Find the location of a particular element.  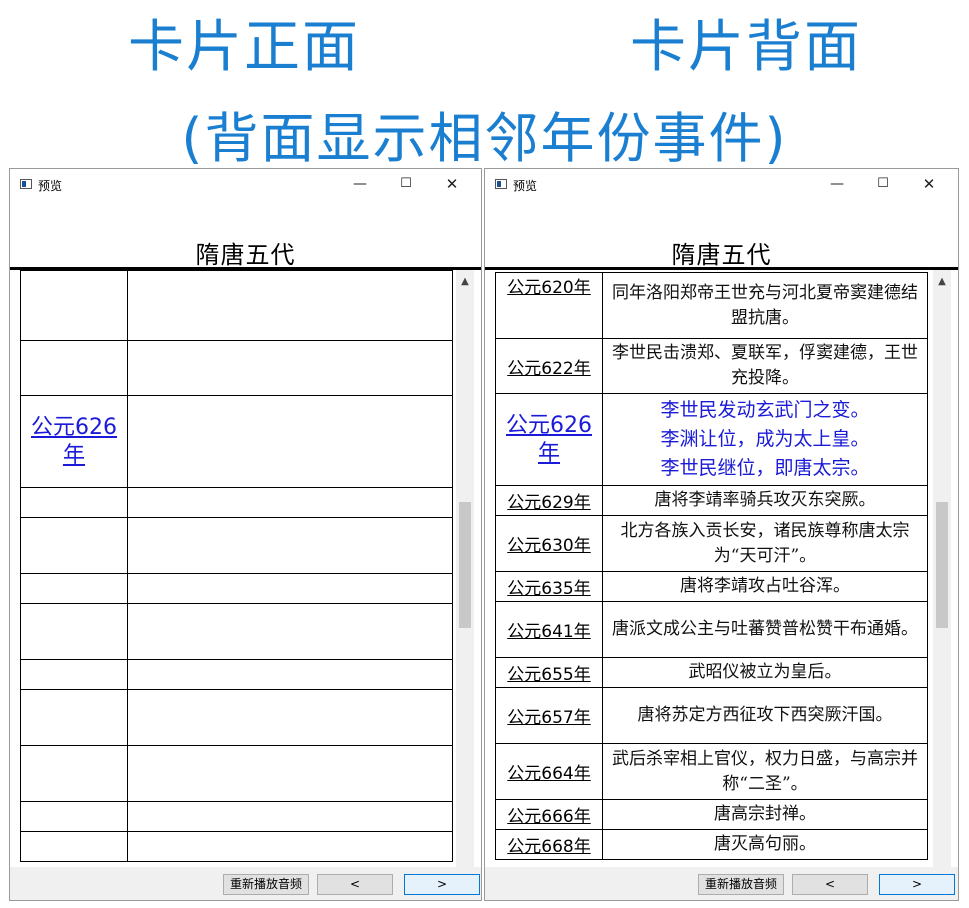

event-text: 武后杀宰相上官仪，权力日盛，与高宗并称“二圣”。 is located at coordinates (765, 771).